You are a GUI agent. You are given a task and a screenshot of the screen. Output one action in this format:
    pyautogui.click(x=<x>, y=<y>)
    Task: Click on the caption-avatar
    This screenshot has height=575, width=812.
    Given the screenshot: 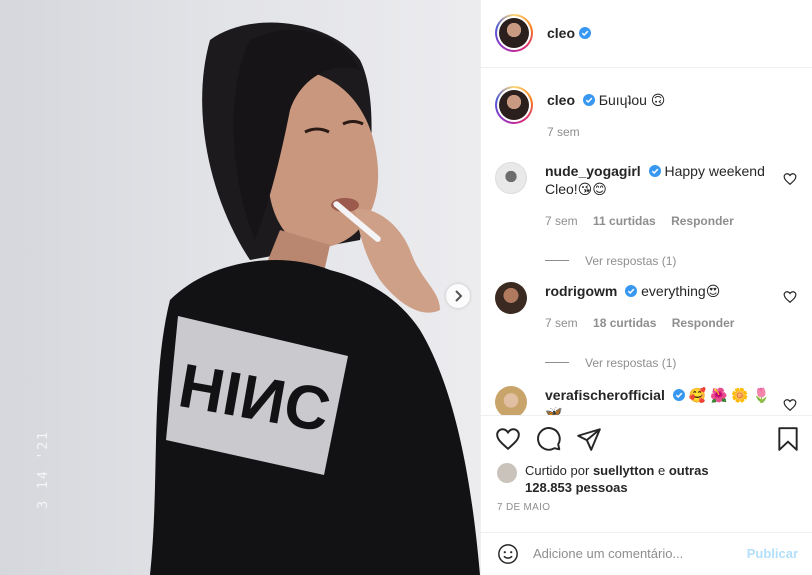 What is the action you would take?
    pyautogui.click(x=514, y=104)
    